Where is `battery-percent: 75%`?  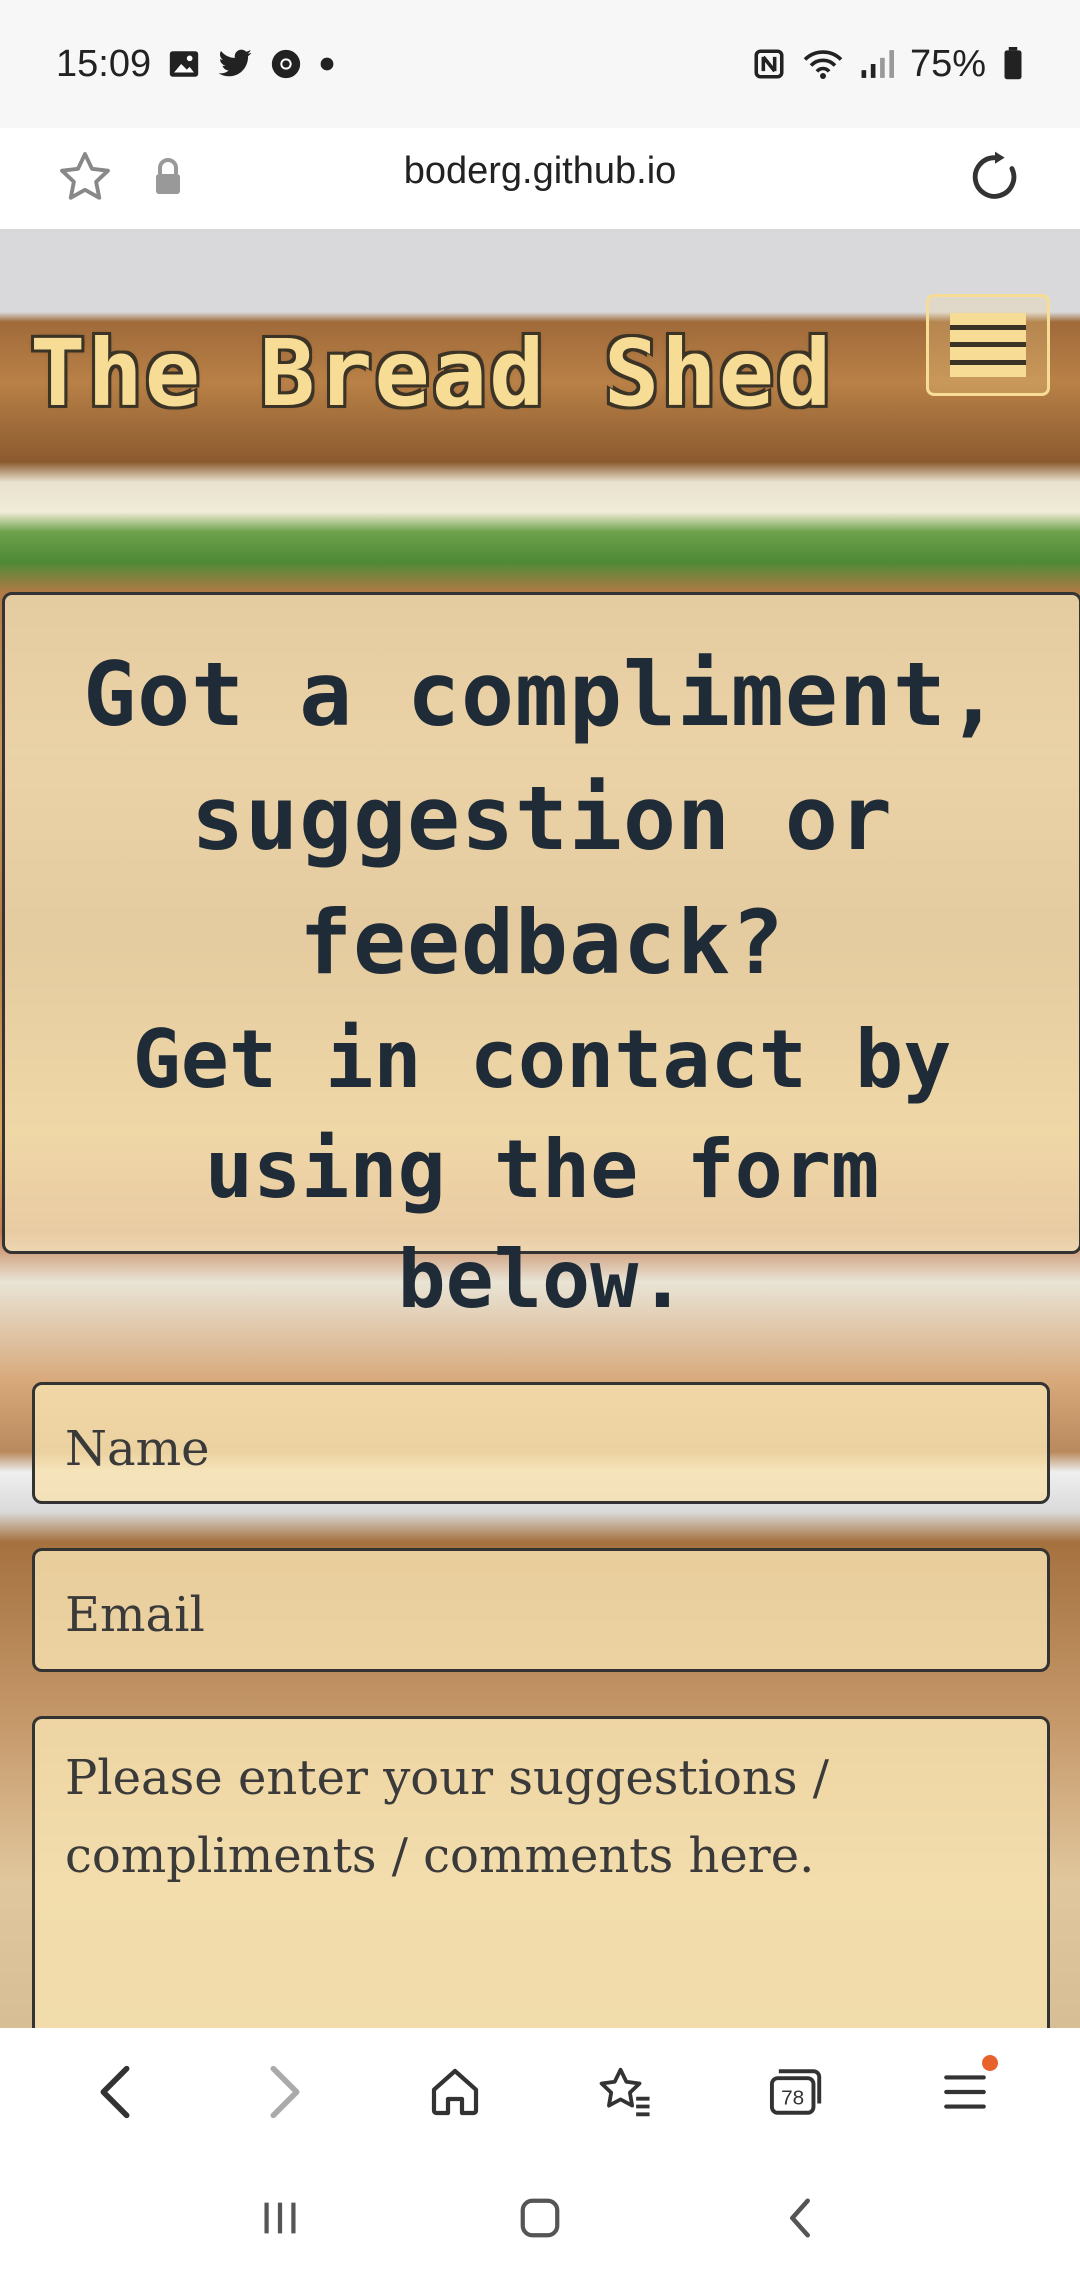
battery-percent: 75% is located at coordinates (947, 63).